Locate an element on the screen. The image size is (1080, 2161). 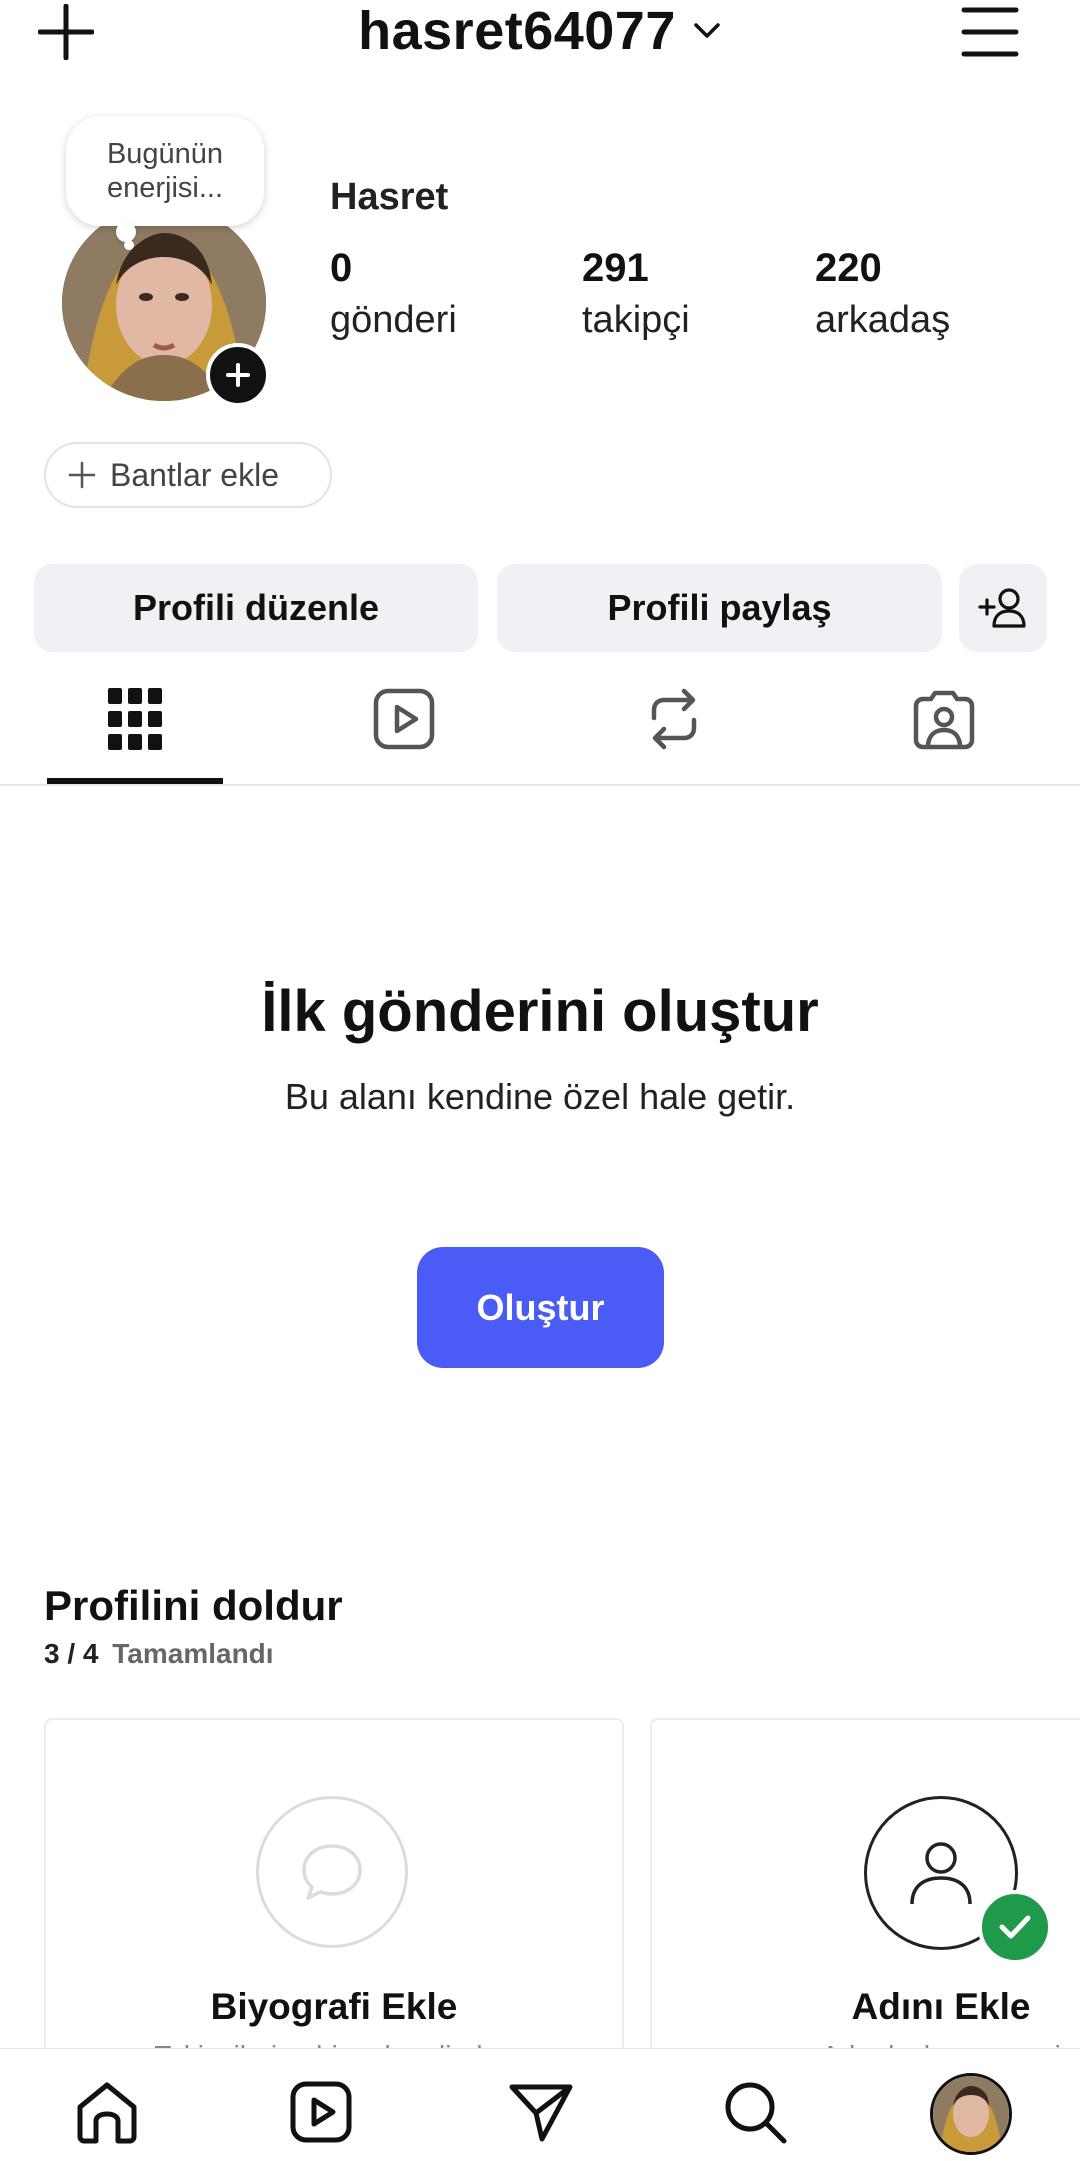
stat-followers: 291 takipçi is located at coordinates (636, 294).